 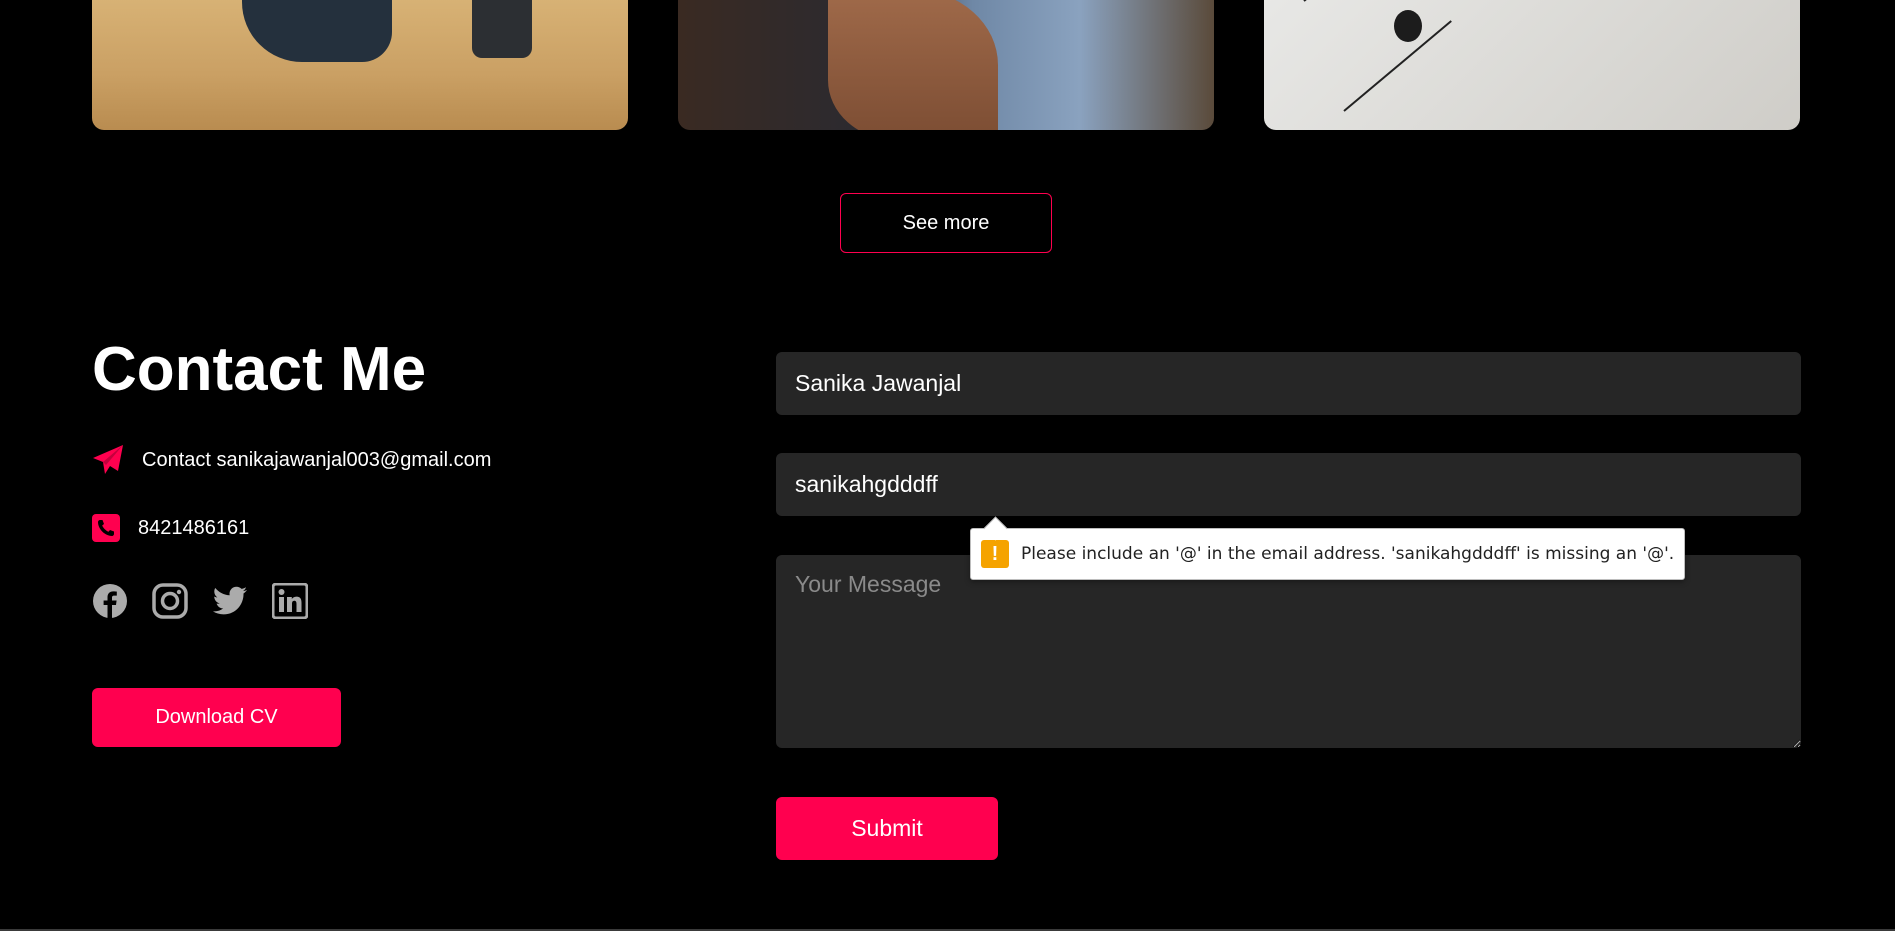 What do you see at coordinates (317, 459) in the screenshot?
I see `contact-email-text: Contact sanikajawanjal003@gmail.com` at bounding box center [317, 459].